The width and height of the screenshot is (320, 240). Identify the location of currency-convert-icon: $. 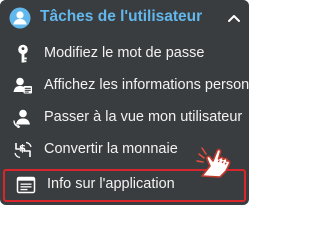
(23, 150).